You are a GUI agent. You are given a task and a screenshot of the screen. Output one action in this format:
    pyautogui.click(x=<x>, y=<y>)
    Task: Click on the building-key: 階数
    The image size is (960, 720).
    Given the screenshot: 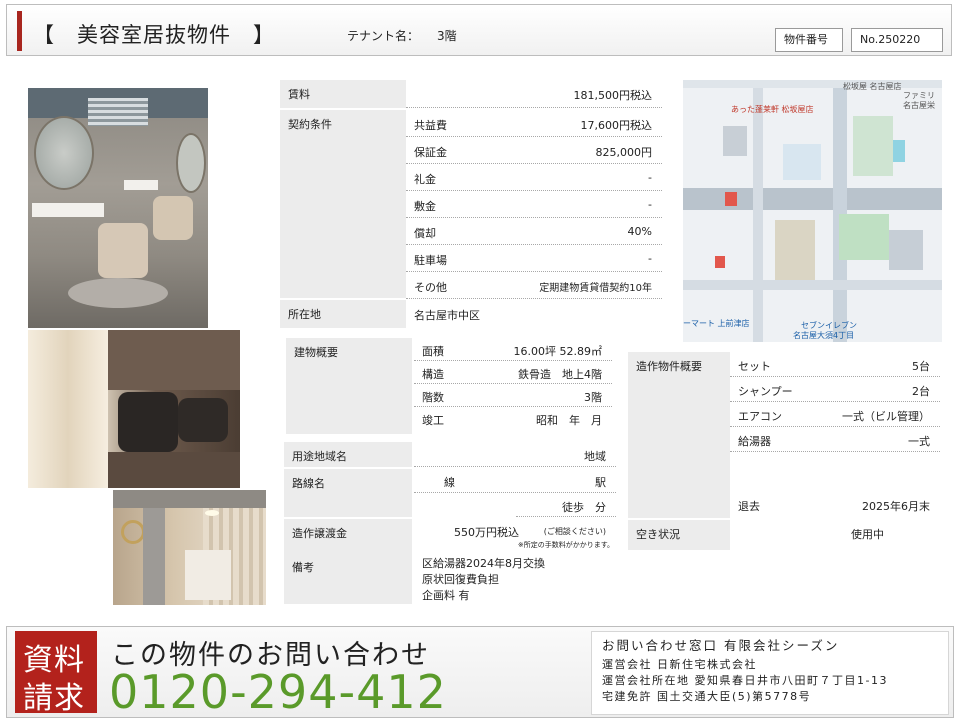 What is the action you would take?
    pyautogui.click(x=433, y=397)
    